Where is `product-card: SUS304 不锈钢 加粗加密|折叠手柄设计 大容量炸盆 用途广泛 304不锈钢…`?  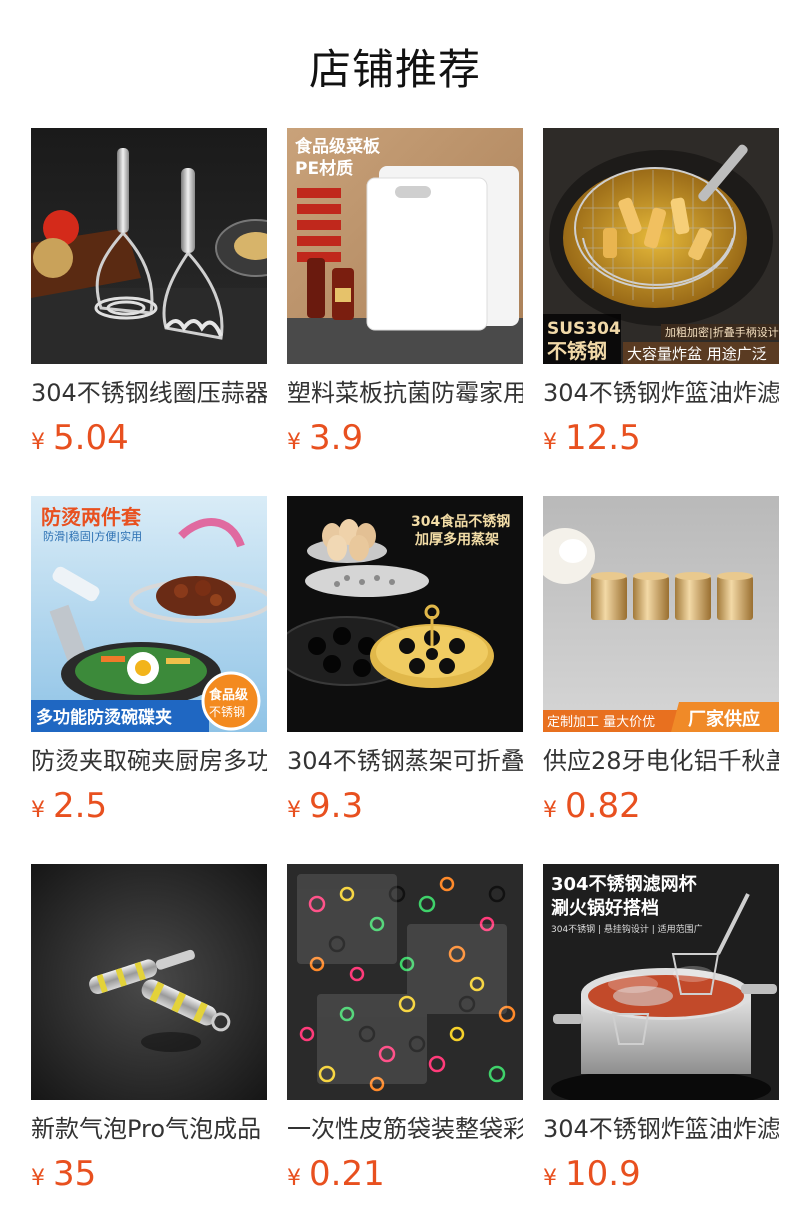
product-card: SUS304 不锈钢 加粗加密|折叠手柄设计 大容量炸盆 用途广泛 304不锈钢… is located at coordinates (661, 312).